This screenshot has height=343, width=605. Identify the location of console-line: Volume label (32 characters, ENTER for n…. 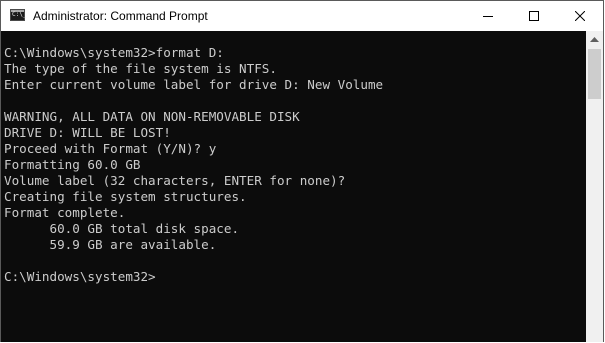
(175, 180).